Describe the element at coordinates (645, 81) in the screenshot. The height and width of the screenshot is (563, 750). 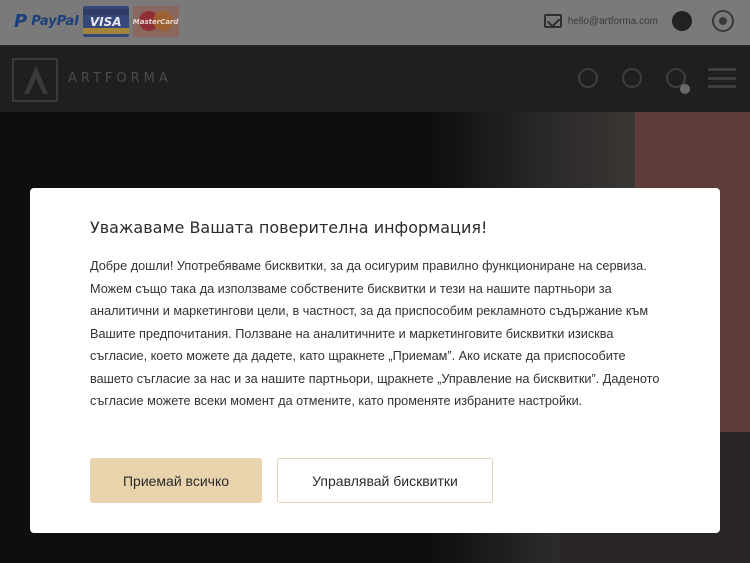
I see `nav-icons` at that location.